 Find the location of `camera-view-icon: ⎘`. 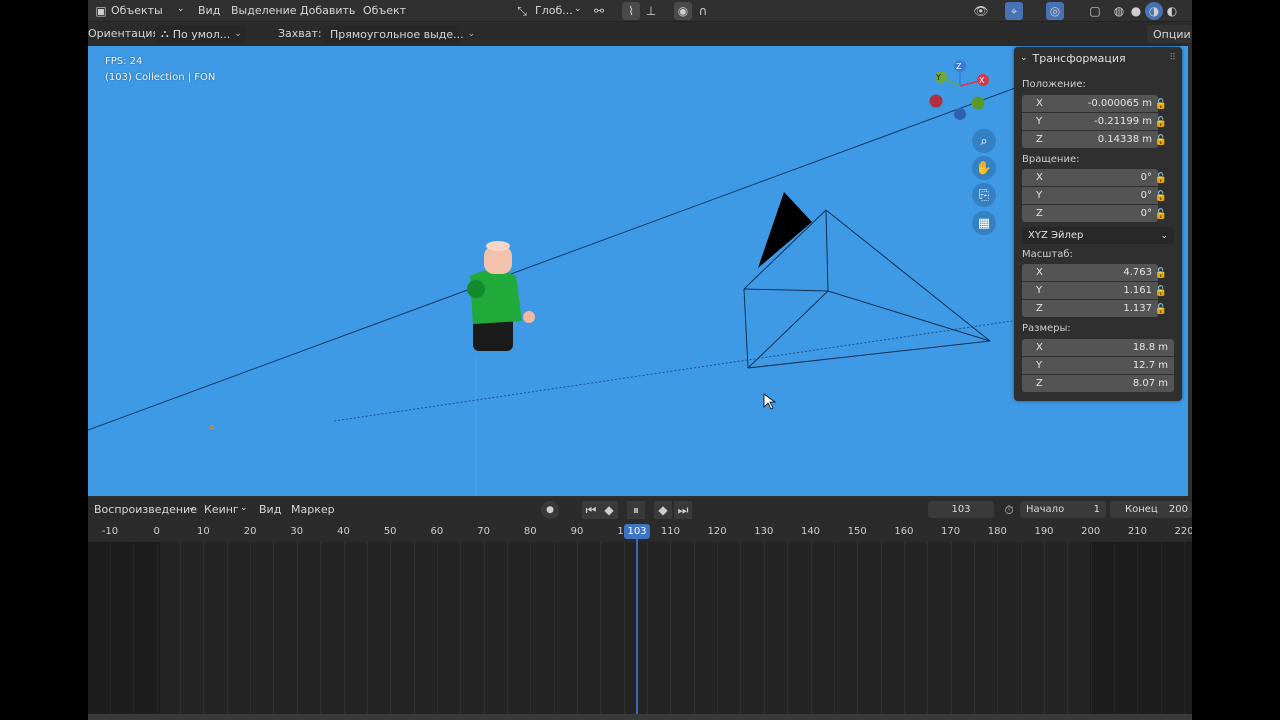

camera-view-icon: ⎘ is located at coordinates (984, 195).